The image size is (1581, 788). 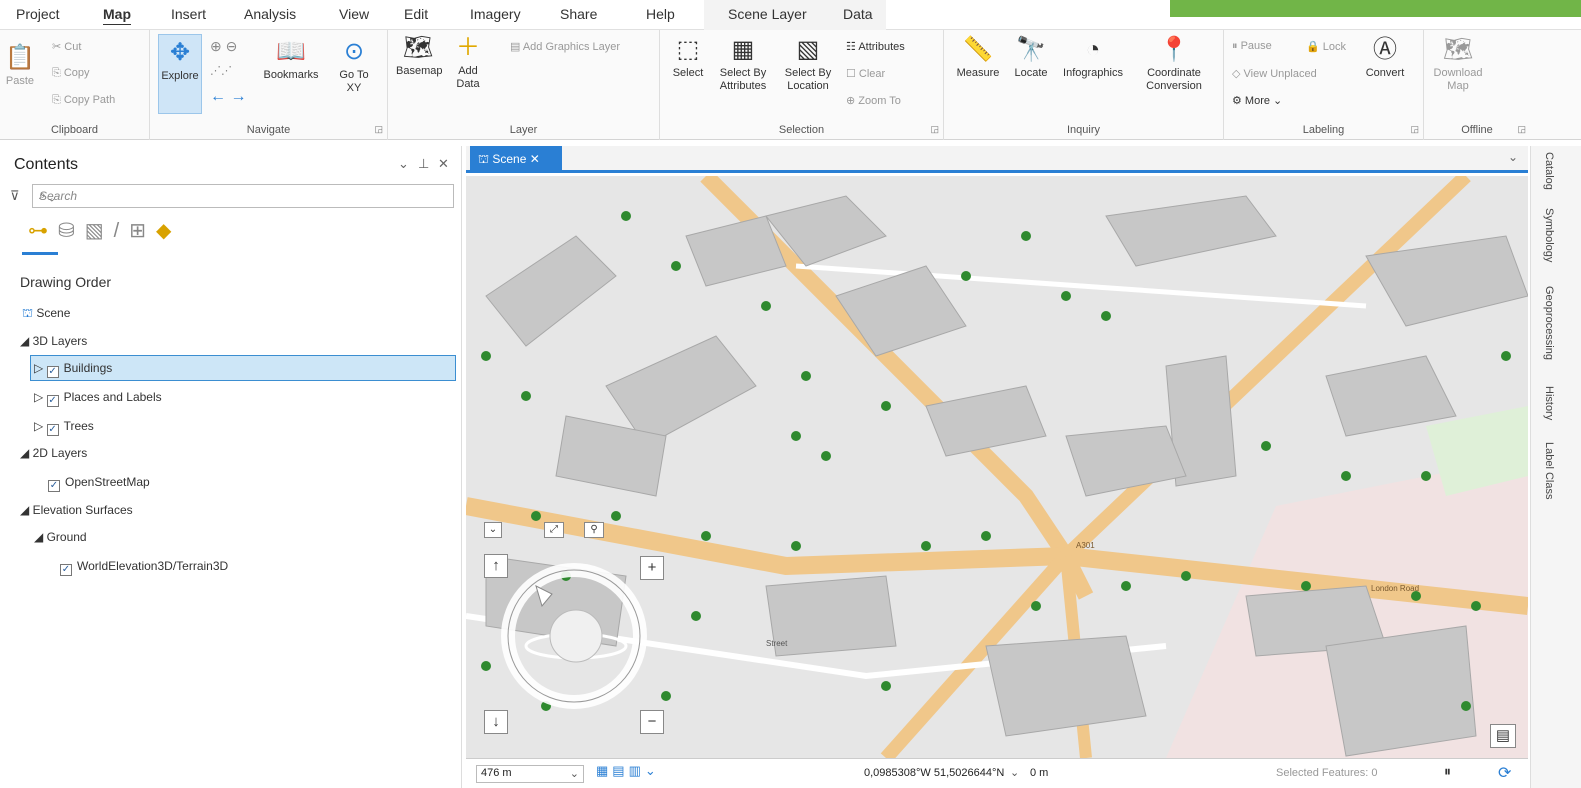 What do you see at coordinates (468, 62) in the screenshot?
I see `add-data-button: ＋ Add Data` at bounding box center [468, 62].